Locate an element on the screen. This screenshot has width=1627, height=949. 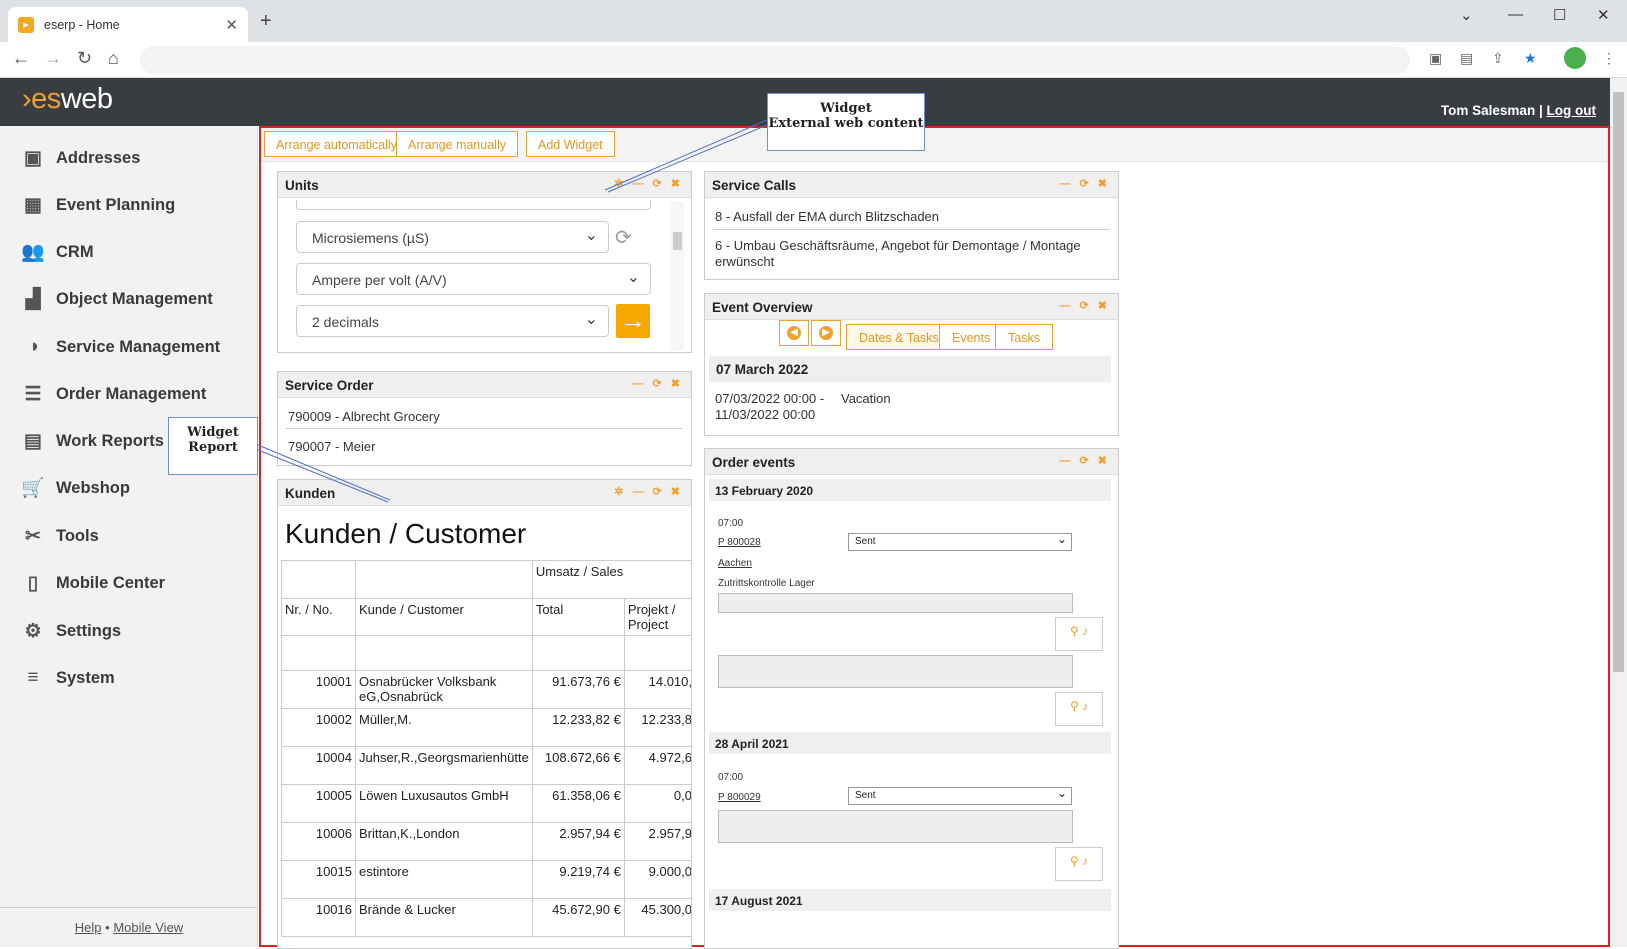
sidebar-item-addresses: ▣ Addresses is located at coordinates (80, 158).